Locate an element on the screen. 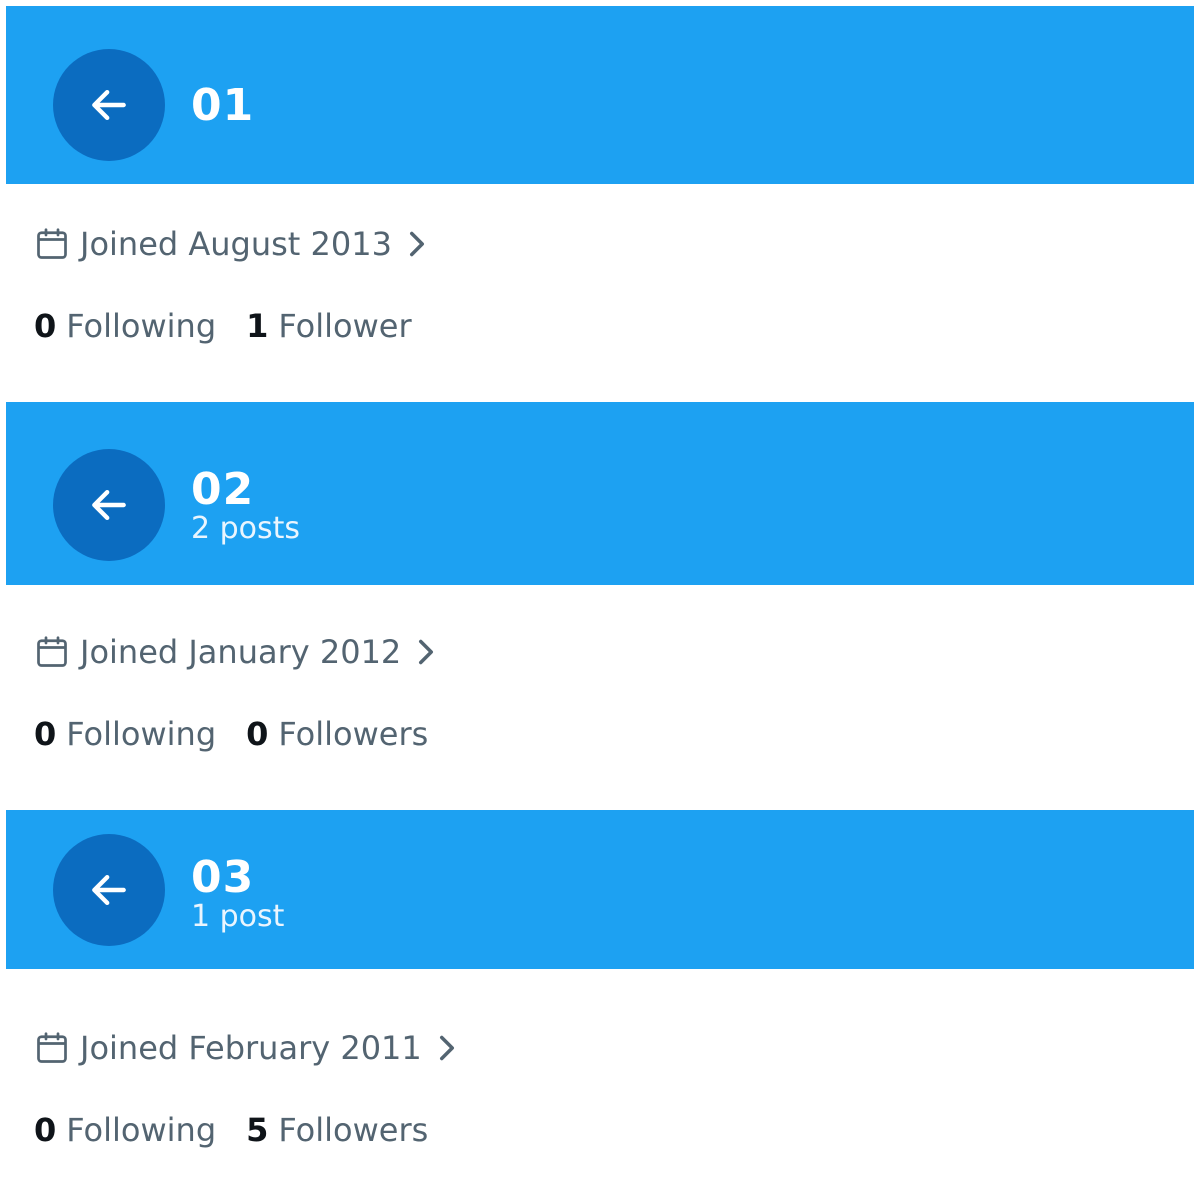 Image resolution: width=1200 pixels, height=1200 pixels. profile-name: 02 is located at coordinates (223, 489).